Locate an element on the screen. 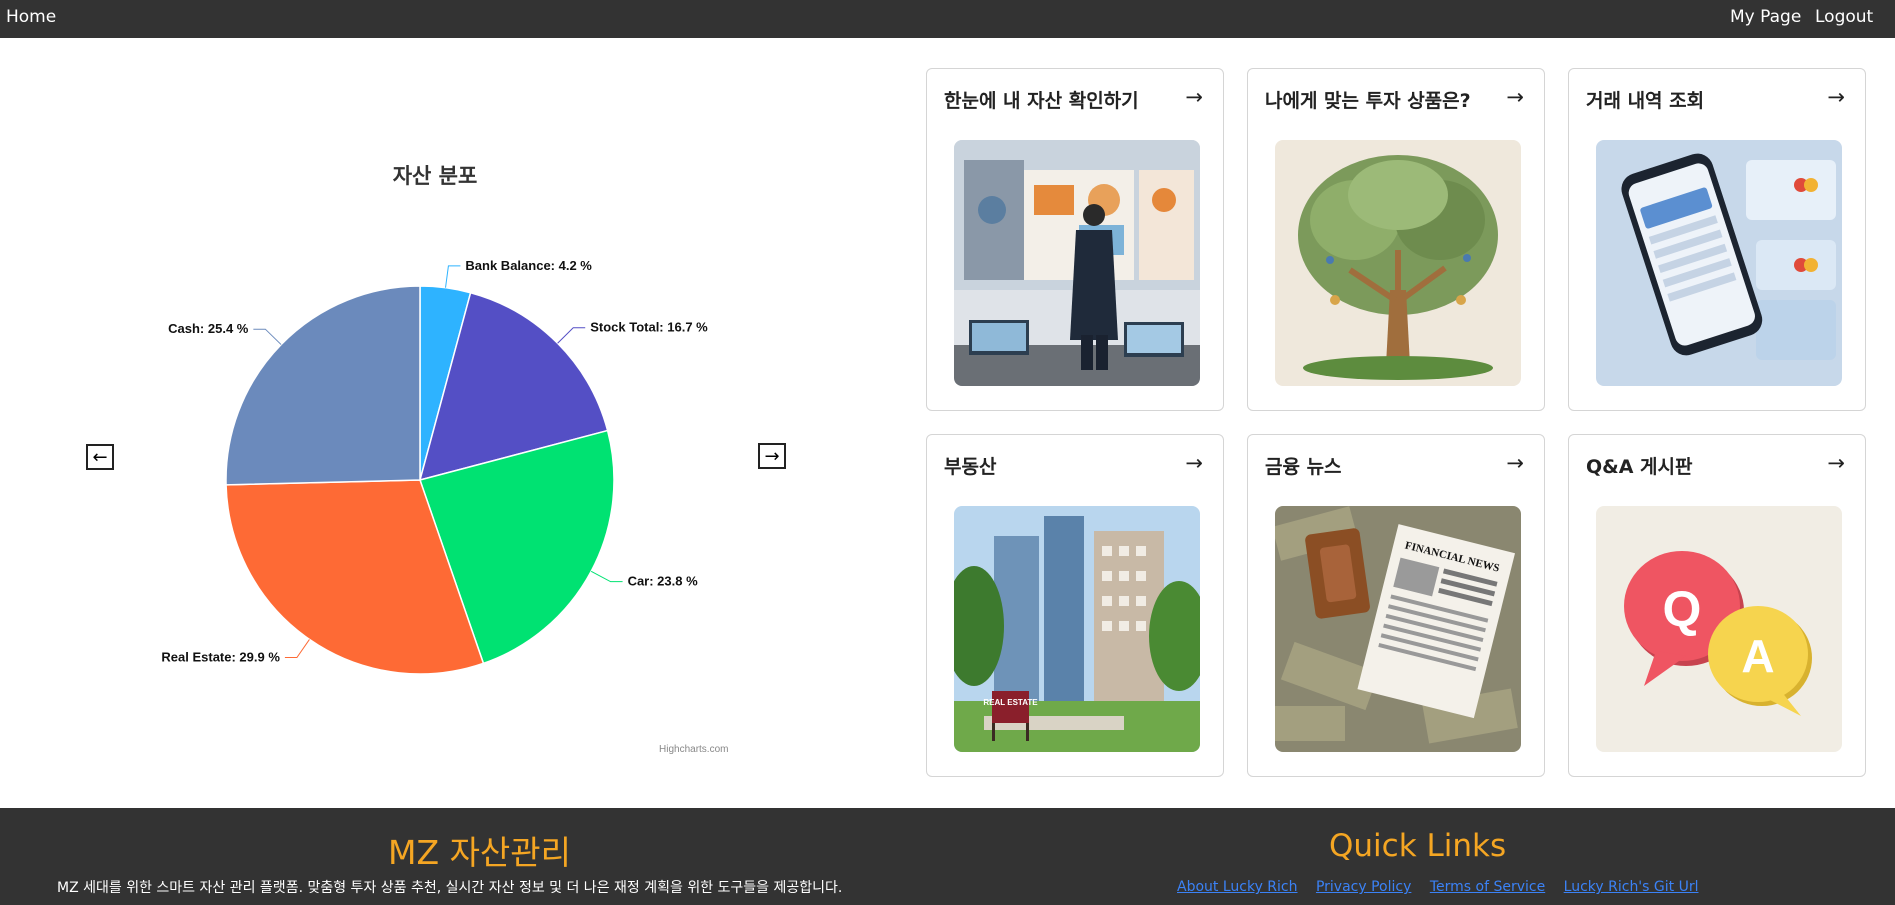 The height and width of the screenshot is (905, 1895). card-title: Q&A 게시판 is located at coordinates (1639, 467).